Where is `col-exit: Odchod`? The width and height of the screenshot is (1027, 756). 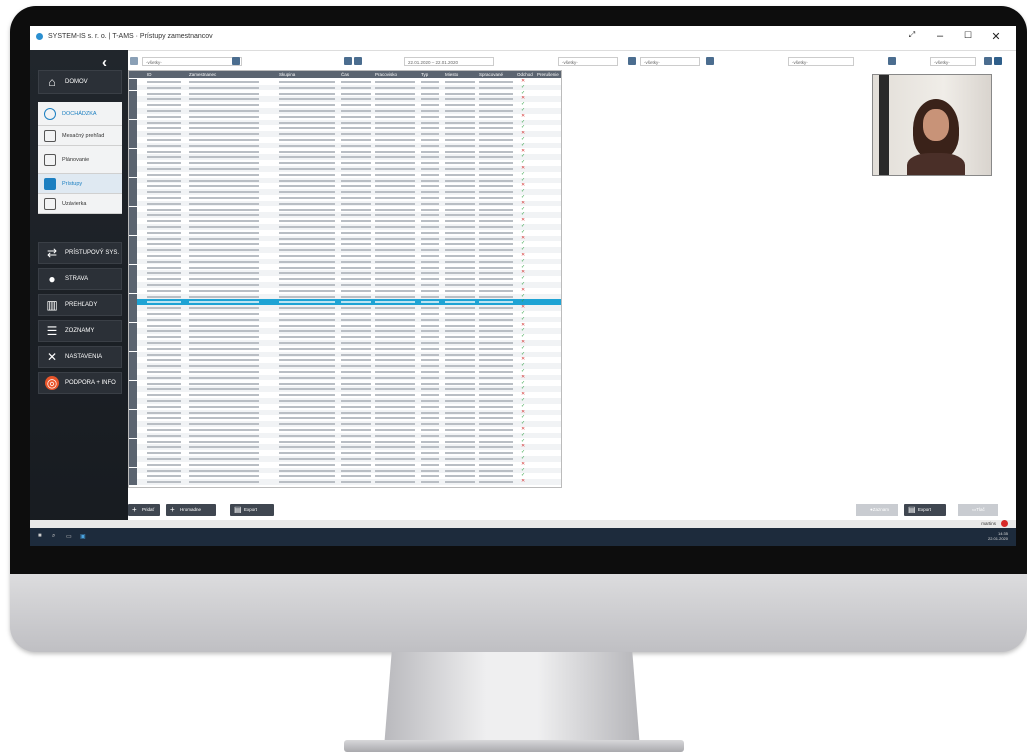 col-exit: Odchod is located at coordinates (525, 74).